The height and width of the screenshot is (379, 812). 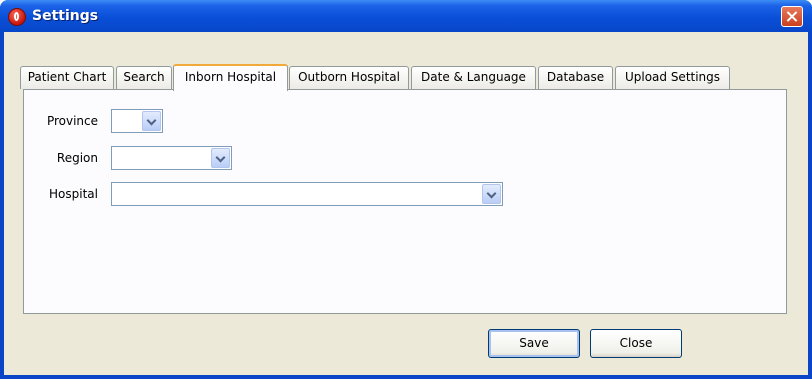 What do you see at coordinates (307, 194) in the screenshot?
I see `hospital-select` at bounding box center [307, 194].